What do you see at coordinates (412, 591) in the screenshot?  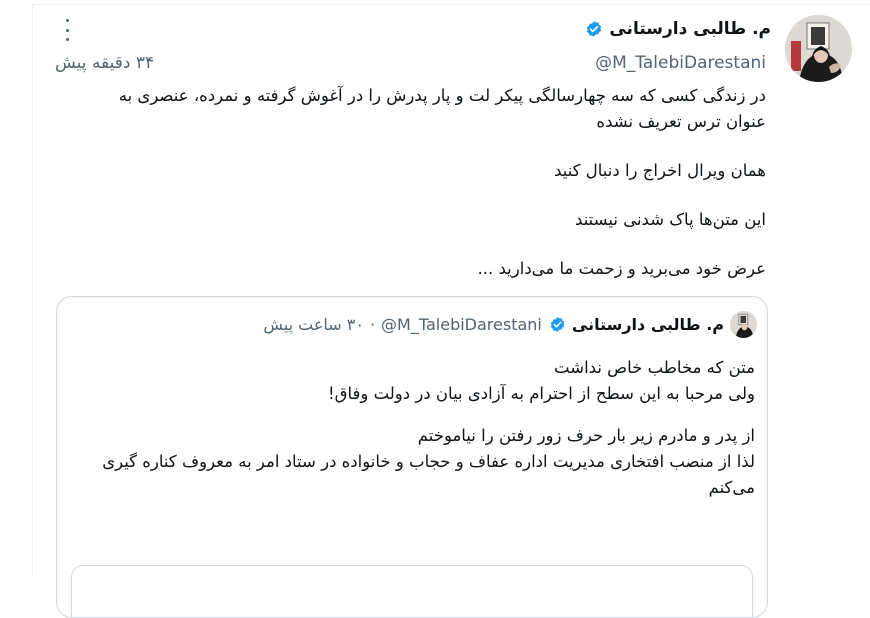 I see `quoted-media` at bounding box center [412, 591].